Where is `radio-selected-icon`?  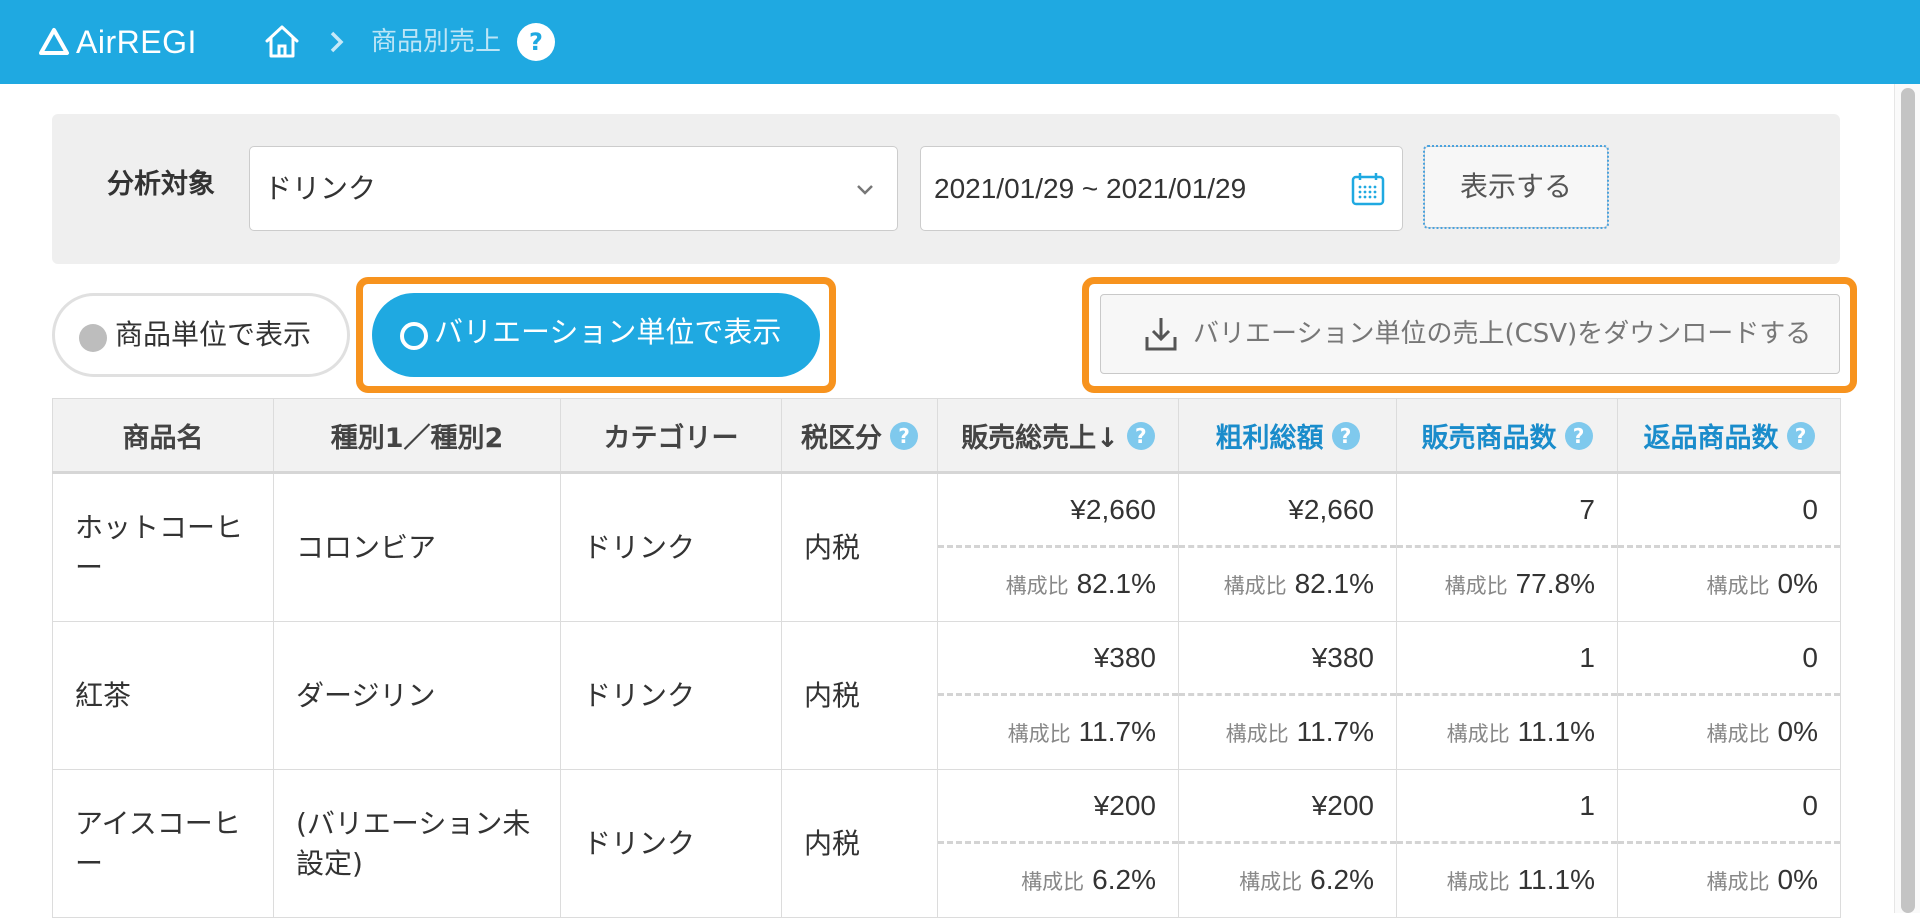
radio-selected-icon is located at coordinates (414, 336).